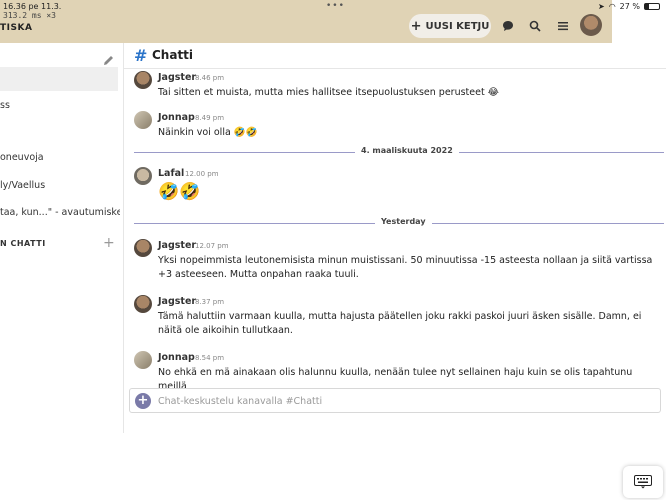 The width and height of the screenshot is (666, 500). Describe the element at coordinates (23, 185) in the screenshot. I see `sidebar-item-label: ly/Vaellus` at that location.